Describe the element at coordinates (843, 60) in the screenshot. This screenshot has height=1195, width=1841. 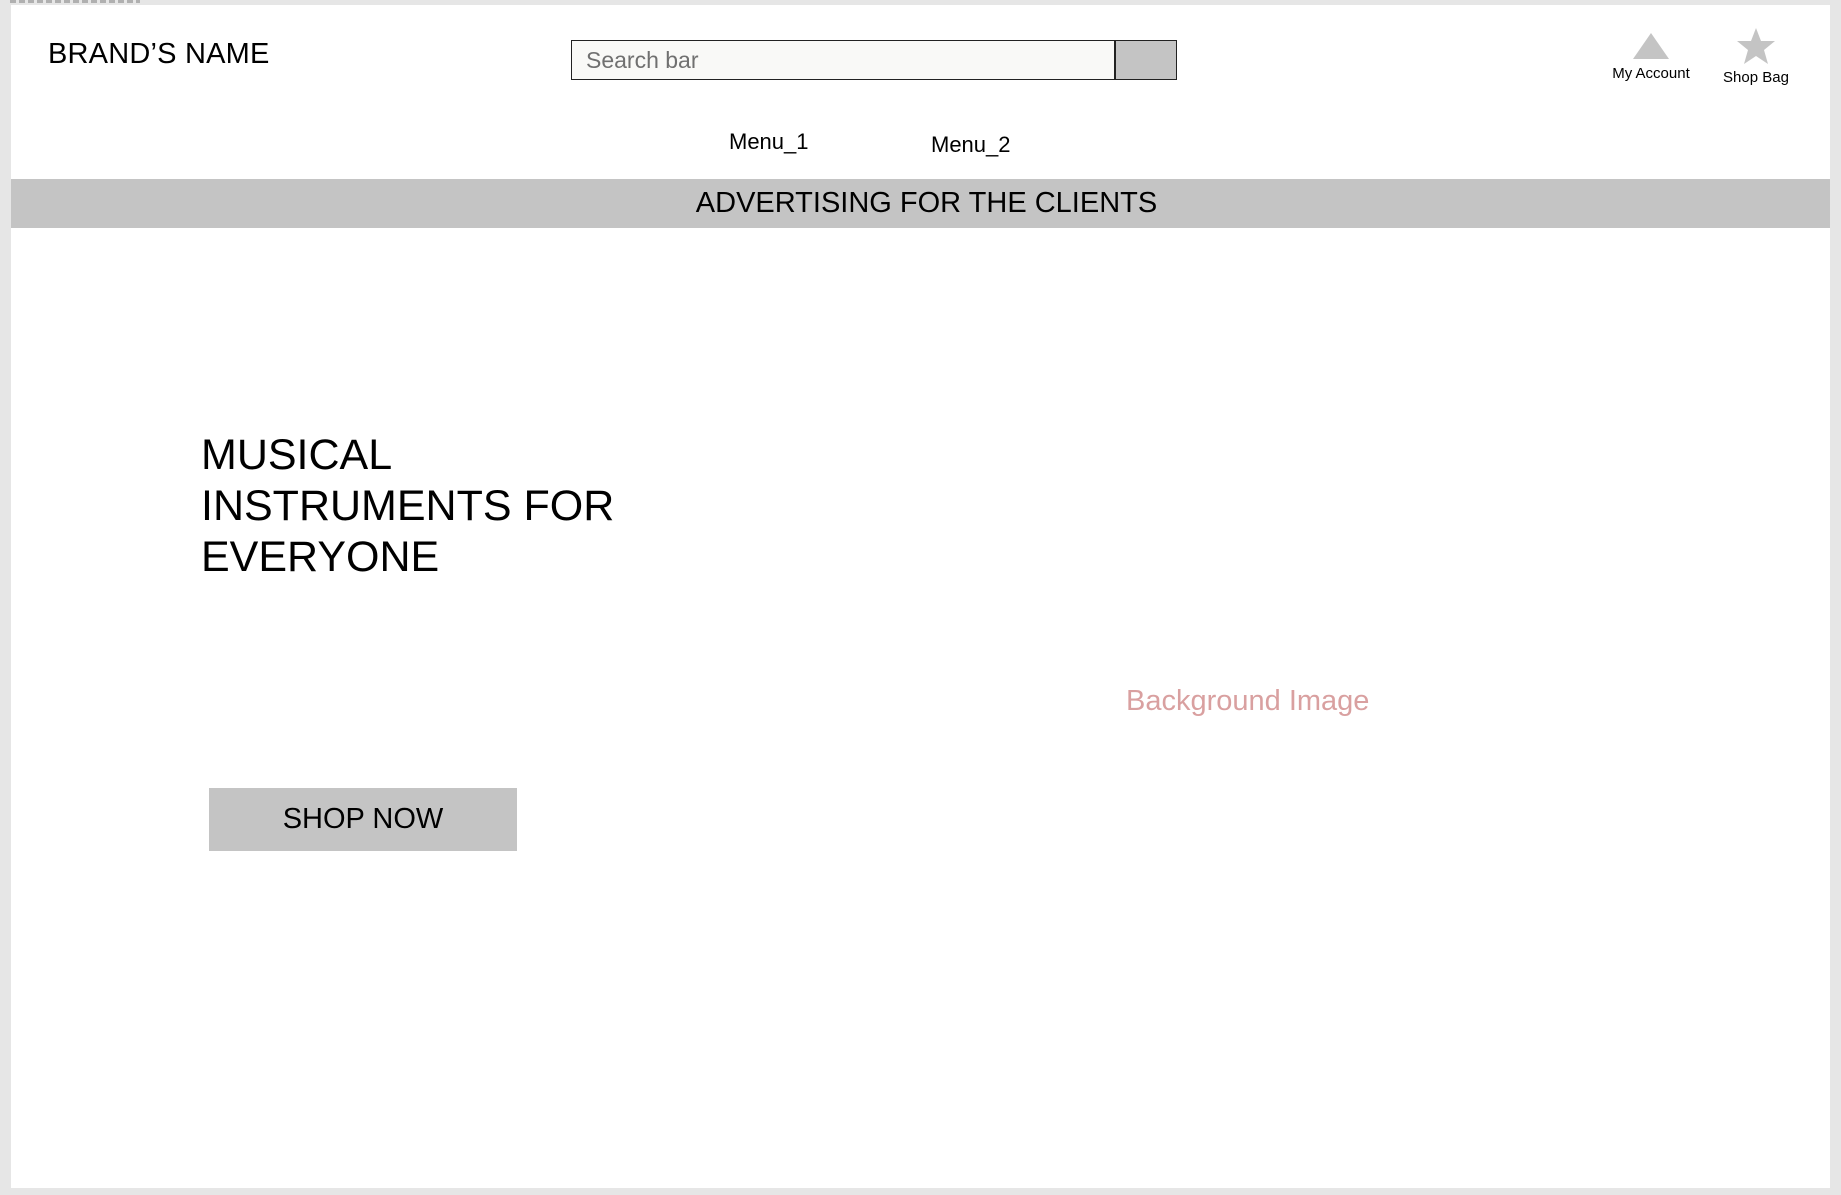
I see `search-input` at that location.